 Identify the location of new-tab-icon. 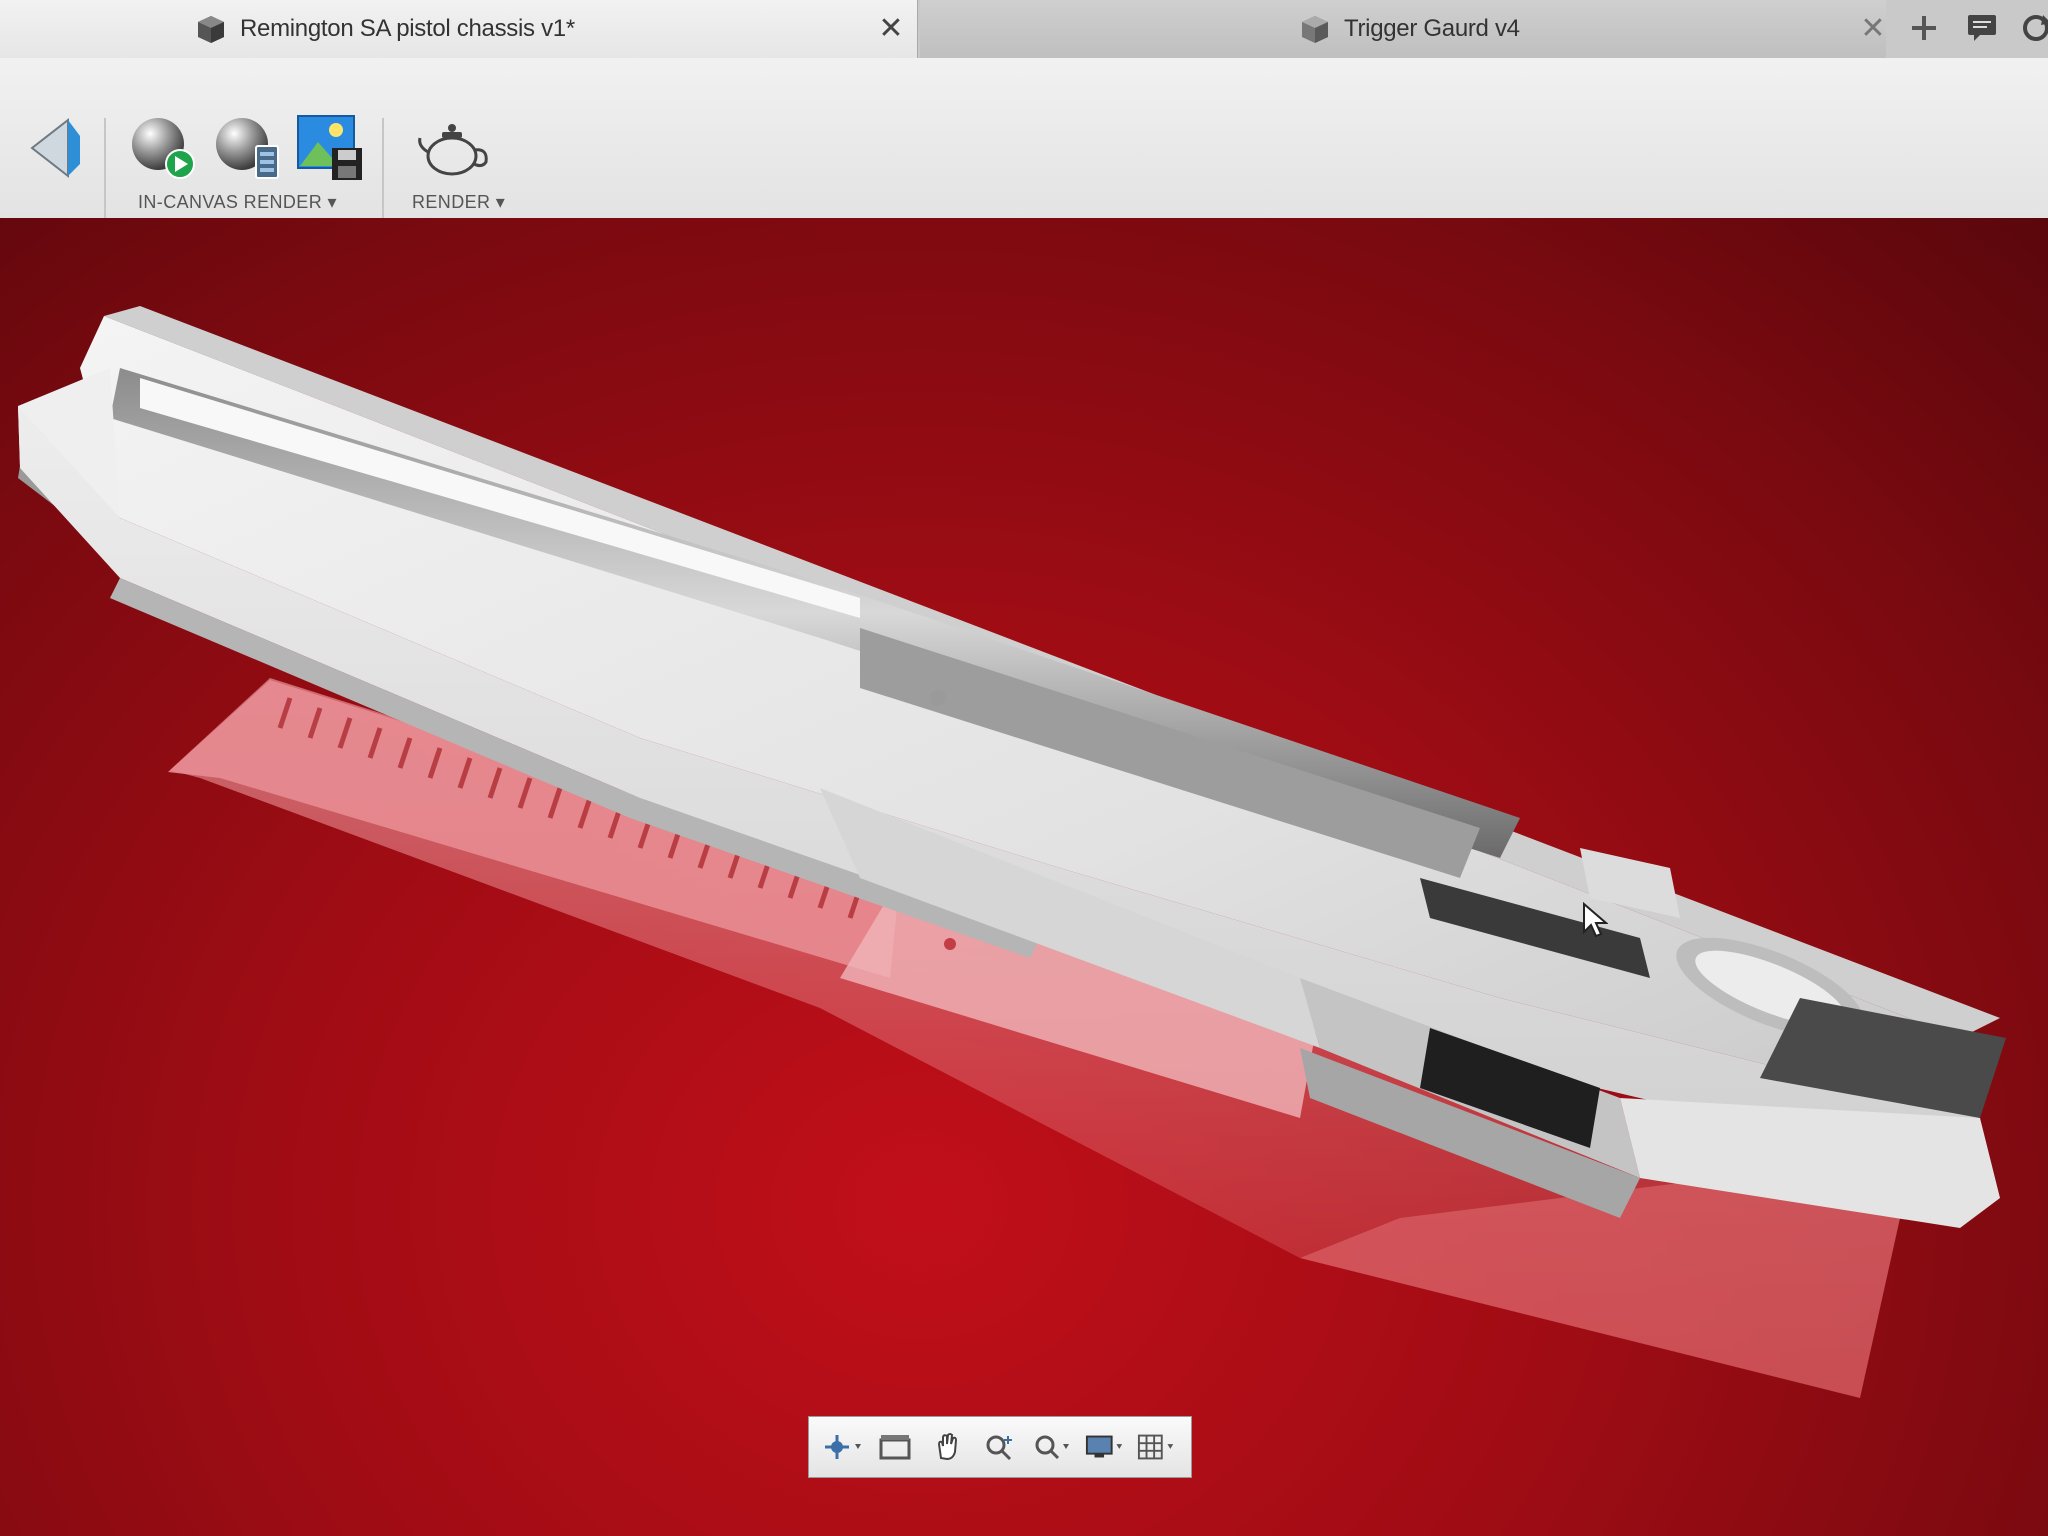
(1924, 28).